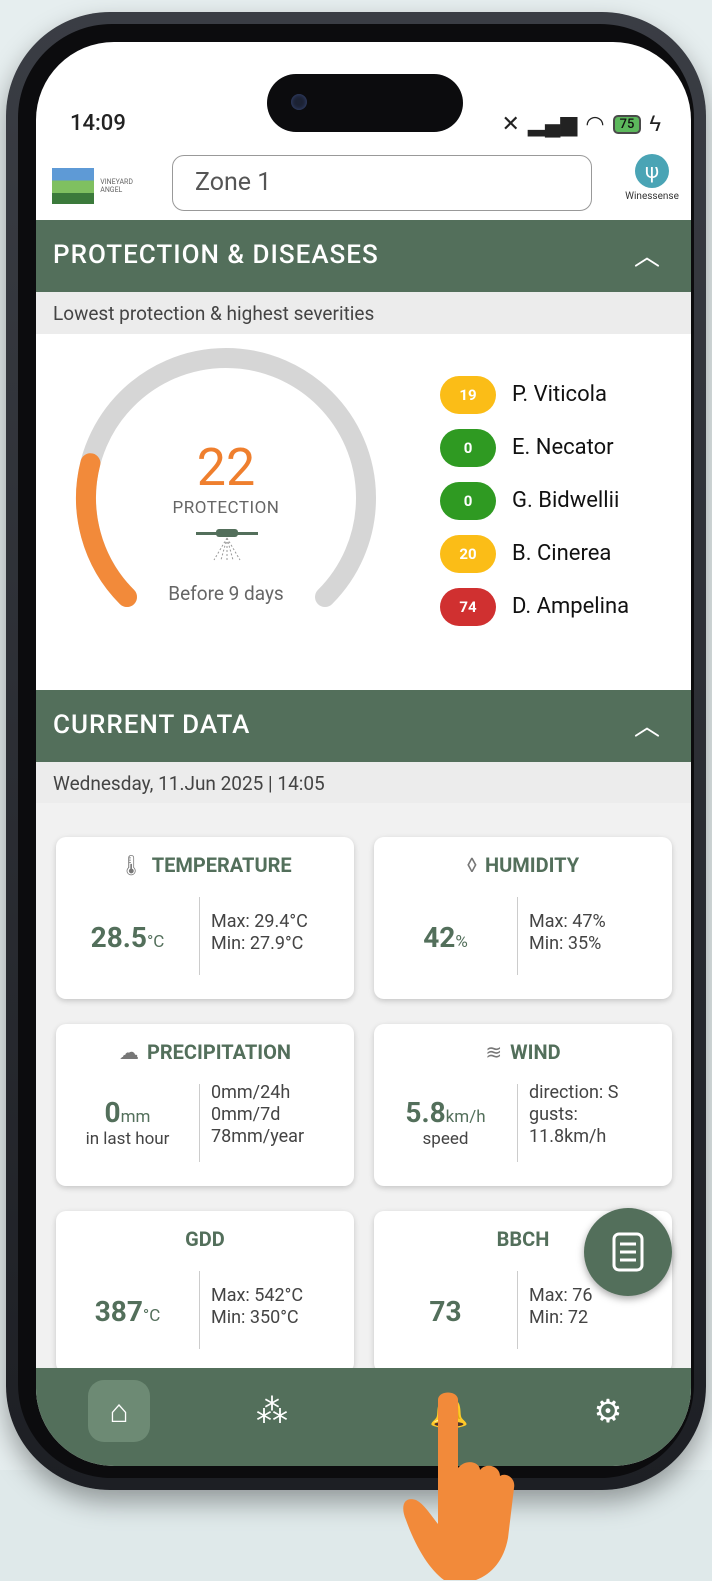 This screenshot has height=1581, width=712. I want to click on nav-vineyard: ⁂, so click(272, 1411).